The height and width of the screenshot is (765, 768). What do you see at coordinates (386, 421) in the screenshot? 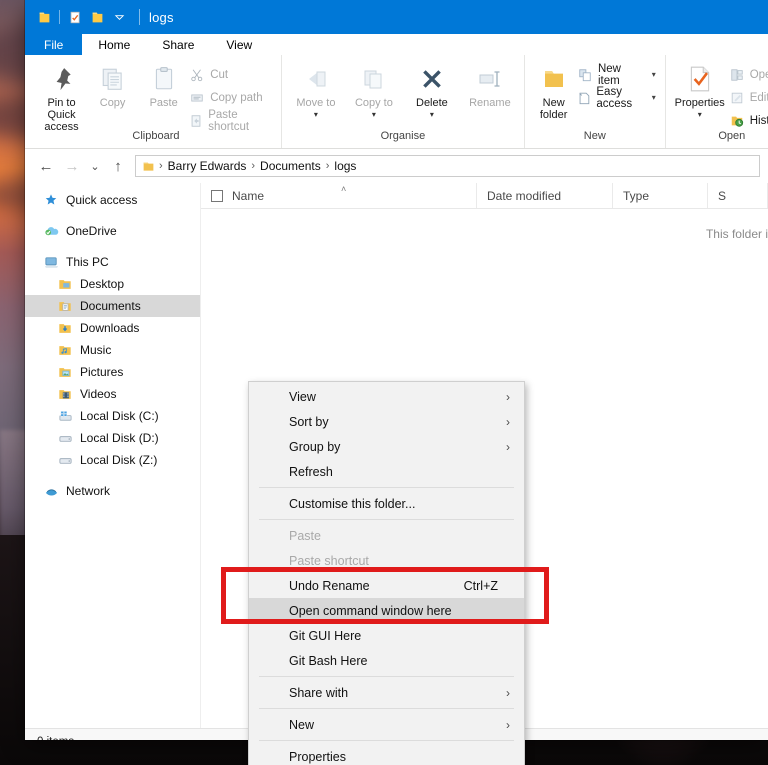
I see `context-menu-item-sort-by: Sort by ›` at bounding box center [386, 421].